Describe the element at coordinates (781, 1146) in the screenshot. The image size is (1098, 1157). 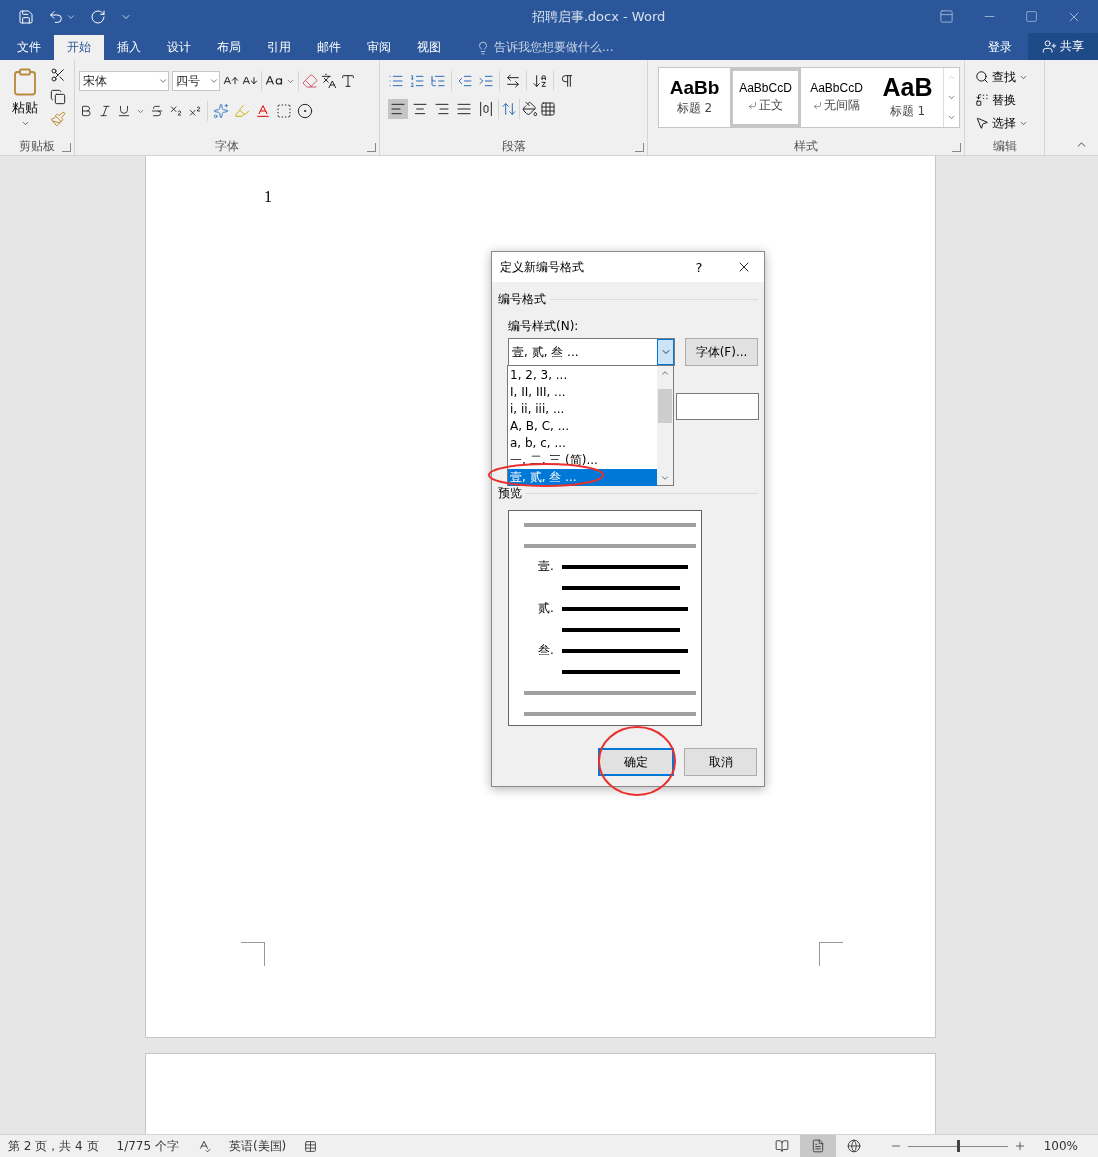
I see `read-mode-icon` at that location.